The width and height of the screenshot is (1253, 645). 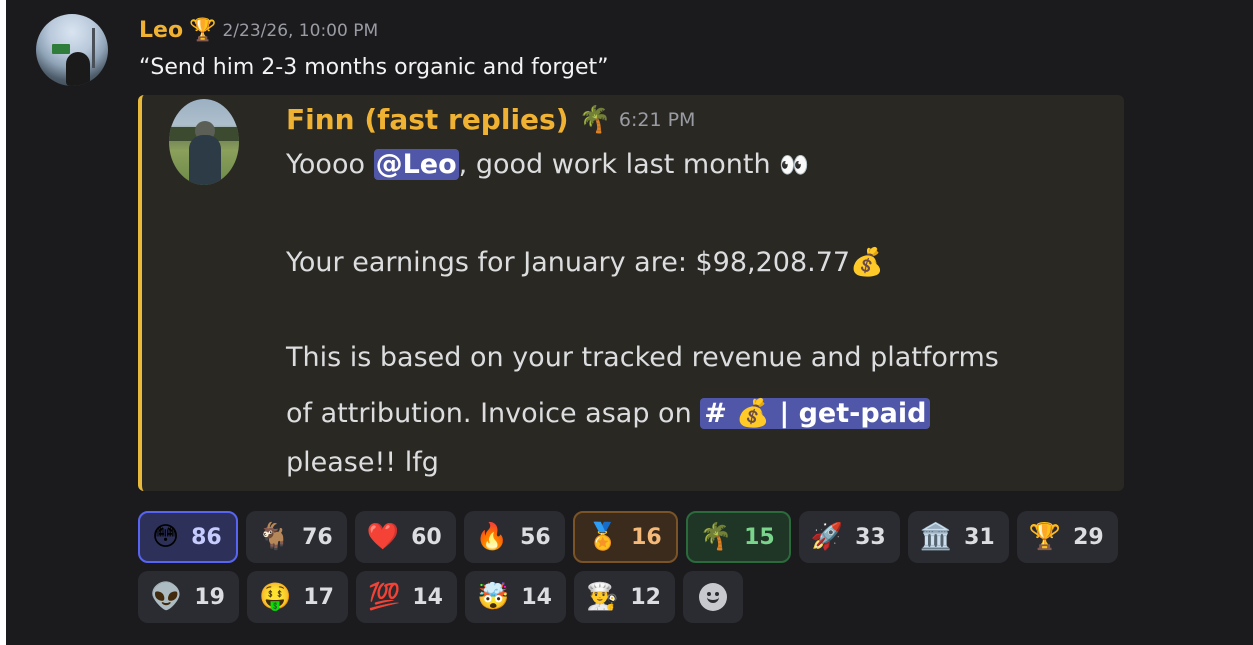 What do you see at coordinates (188, 597) in the screenshot?
I see `reaction-button: 👽 19` at bounding box center [188, 597].